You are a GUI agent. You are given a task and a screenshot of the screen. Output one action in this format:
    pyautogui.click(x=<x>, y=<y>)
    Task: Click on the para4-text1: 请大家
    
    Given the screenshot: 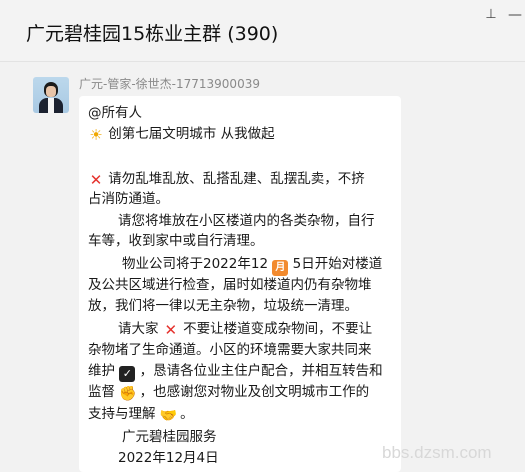 What is the action you would take?
    pyautogui.click(x=138, y=329)
    